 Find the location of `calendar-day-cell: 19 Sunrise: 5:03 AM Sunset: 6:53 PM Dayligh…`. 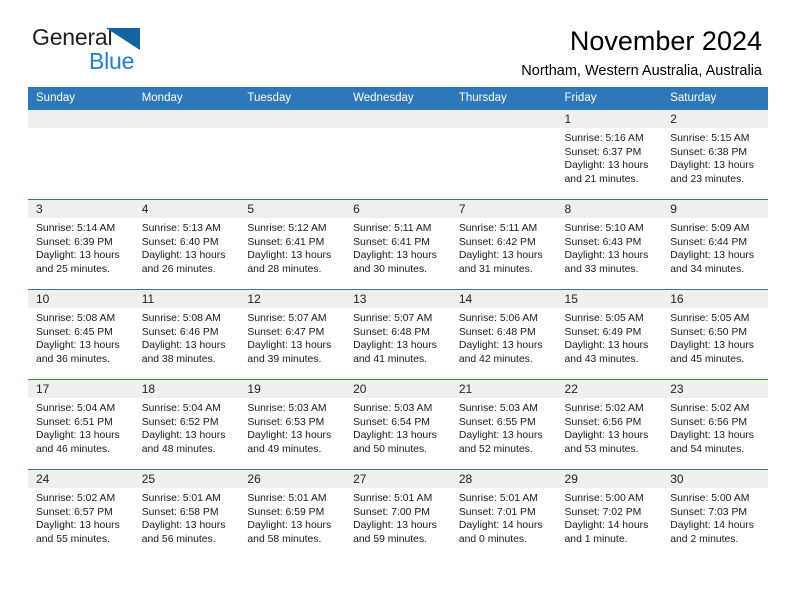

calendar-day-cell: 19 Sunrise: 5:03 AM Sunset: 6:53 PM Dayligh… is located at coordinates (292, 424).